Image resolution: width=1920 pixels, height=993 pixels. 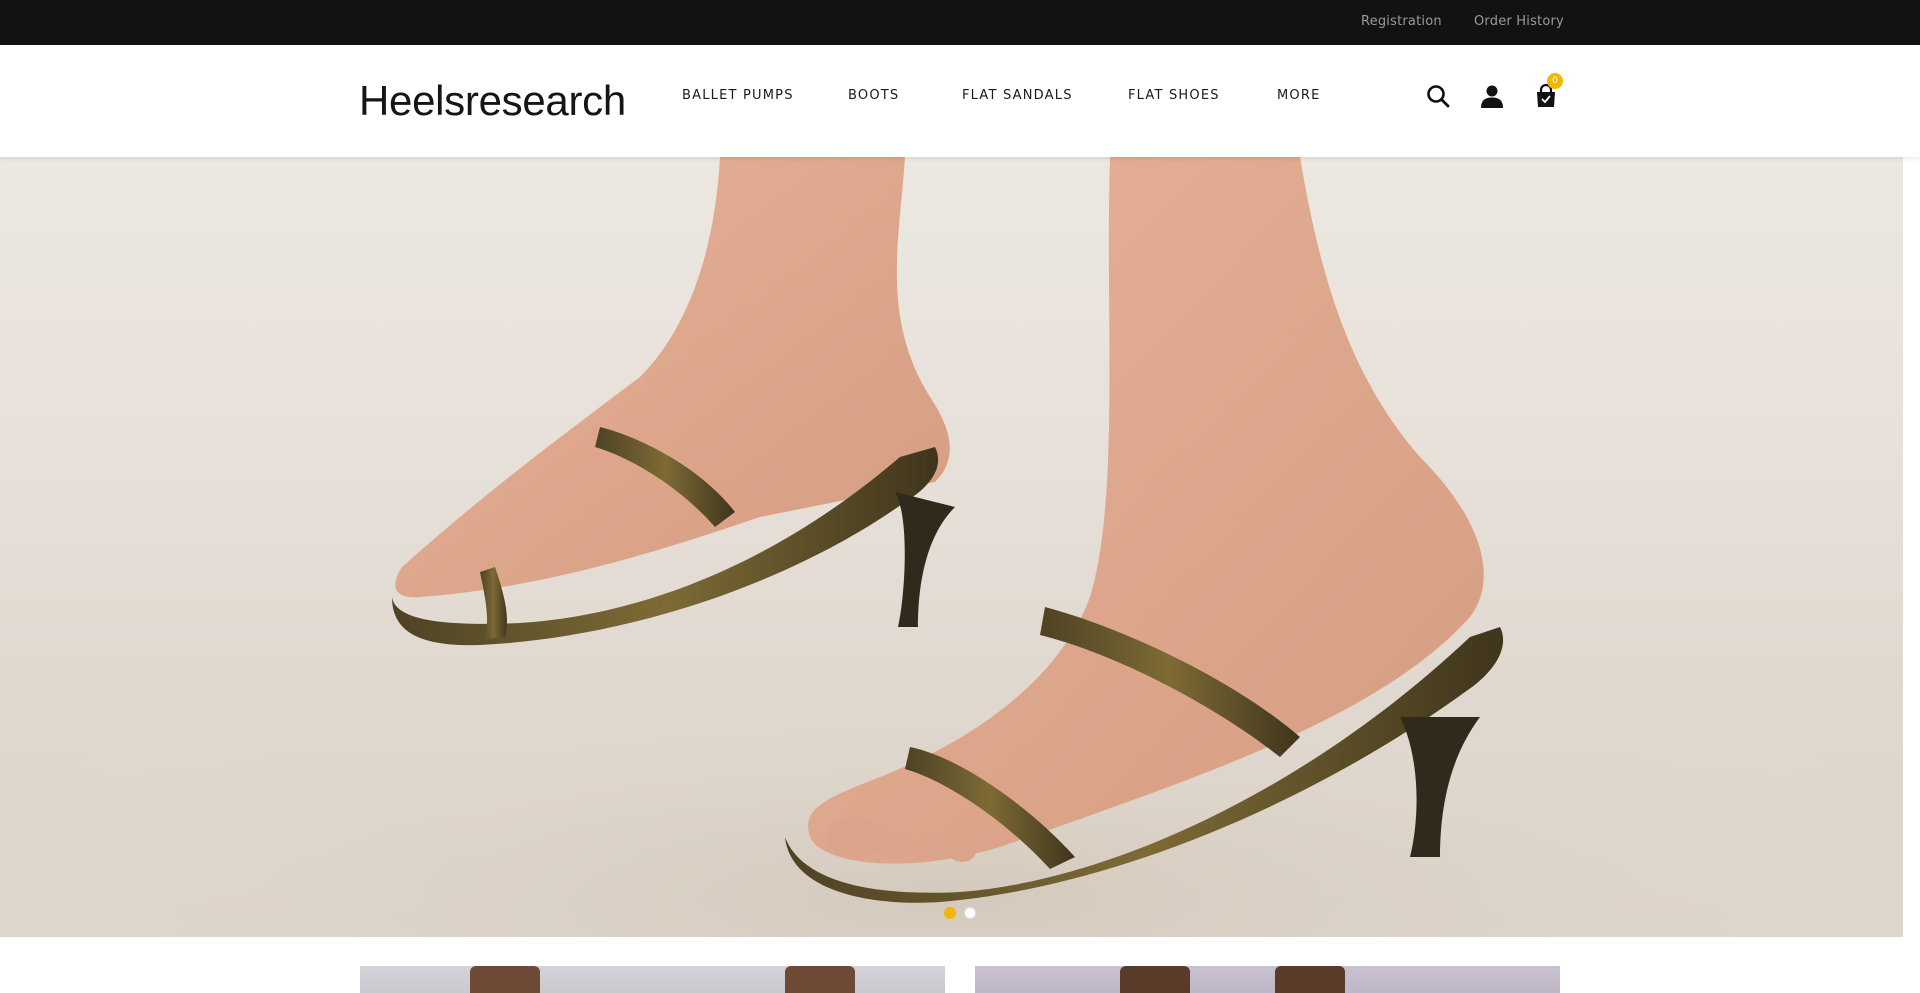 What do you see at coordinates (1555, 81) in the screenshot?
I see `cart-count-badge: 0` at bounding box center [1555, 81].